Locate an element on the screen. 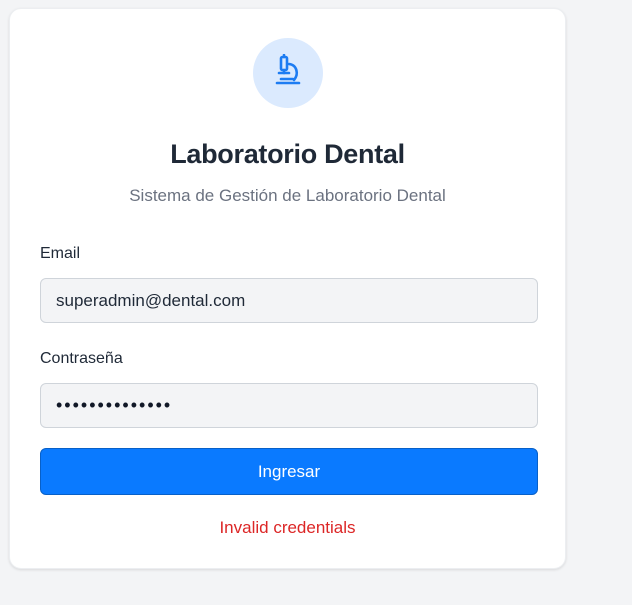  password-label: Contraseña is located at coordinates (81, 358).